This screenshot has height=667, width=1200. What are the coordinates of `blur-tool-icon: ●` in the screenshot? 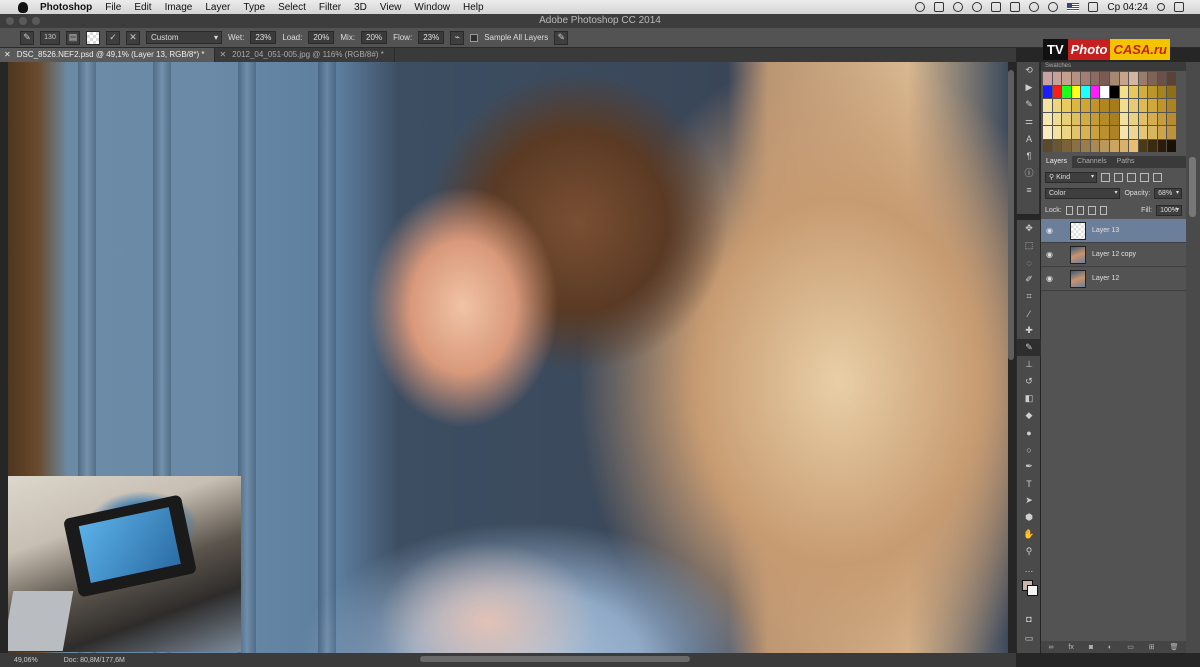 It's located at (1029, 432).